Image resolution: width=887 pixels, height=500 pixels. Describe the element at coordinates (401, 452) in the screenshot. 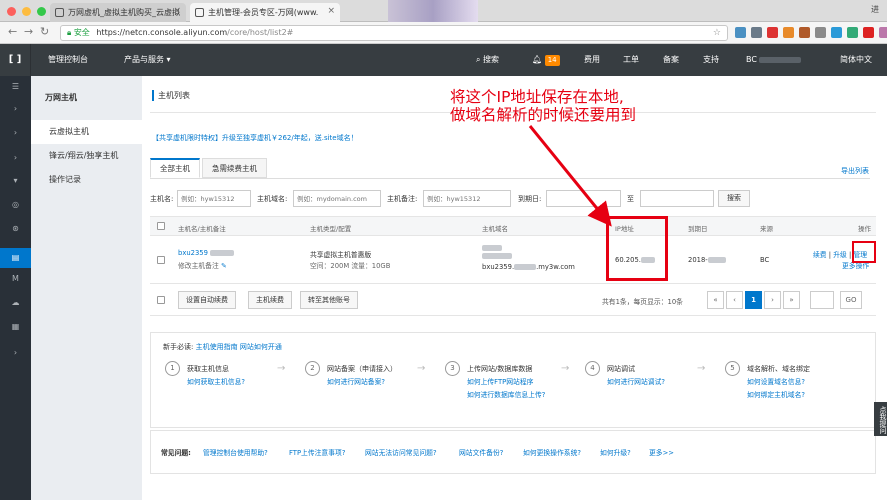

I see `faq-link: 网站无法访问常见问题?` at that location.